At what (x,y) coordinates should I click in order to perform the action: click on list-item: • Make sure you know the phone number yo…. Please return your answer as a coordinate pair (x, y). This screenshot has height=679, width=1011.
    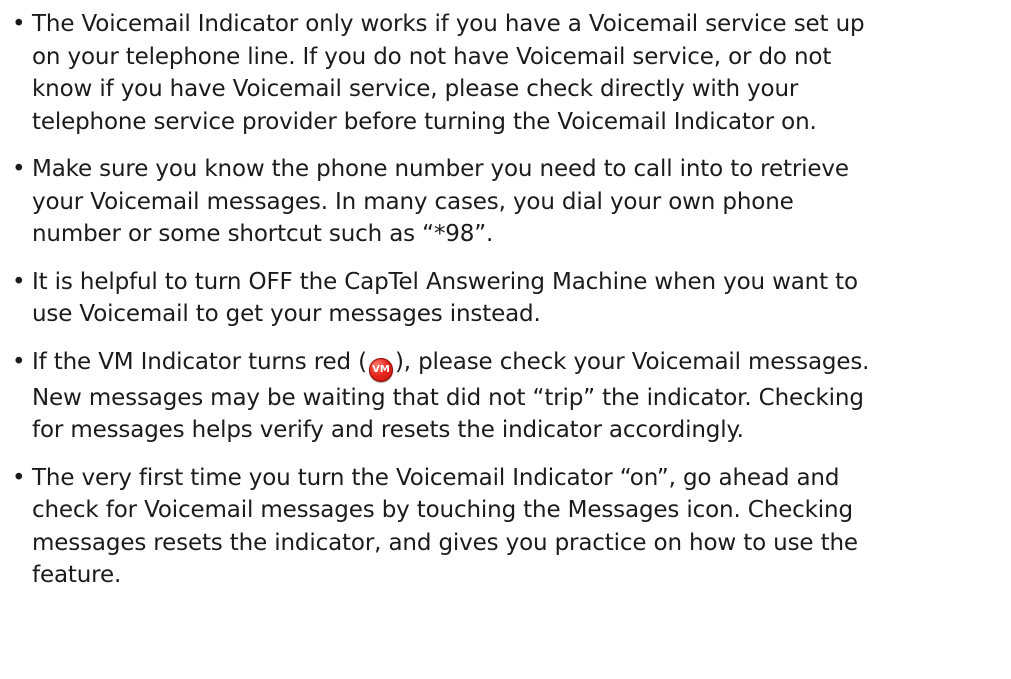
    Looking at the image, I should click on (505, 202).